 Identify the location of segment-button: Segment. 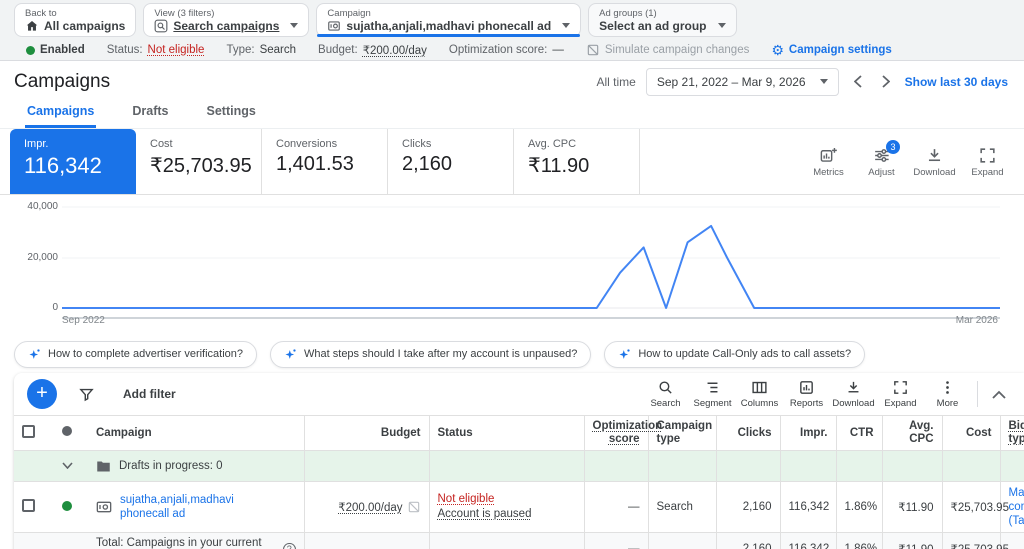
(712, 394).